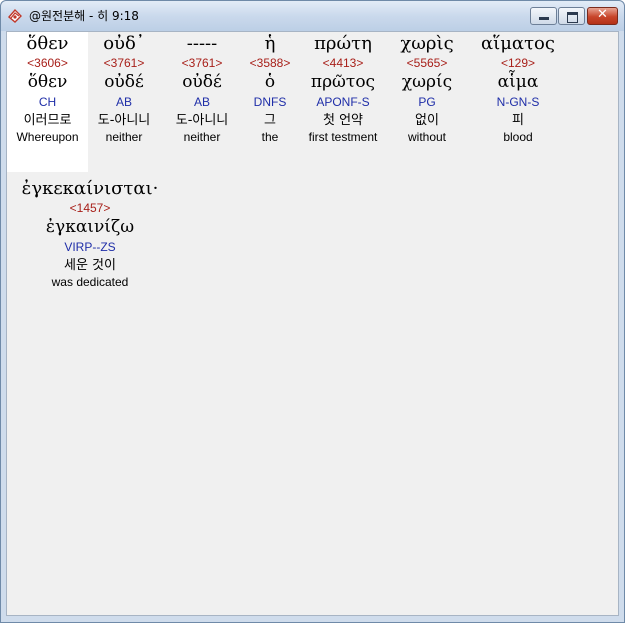 The image size is (625, 623). What do you see at coordinates (15, 15) in the screenshot?
I see `bible-app-icon` at bounding box center [15, 15].